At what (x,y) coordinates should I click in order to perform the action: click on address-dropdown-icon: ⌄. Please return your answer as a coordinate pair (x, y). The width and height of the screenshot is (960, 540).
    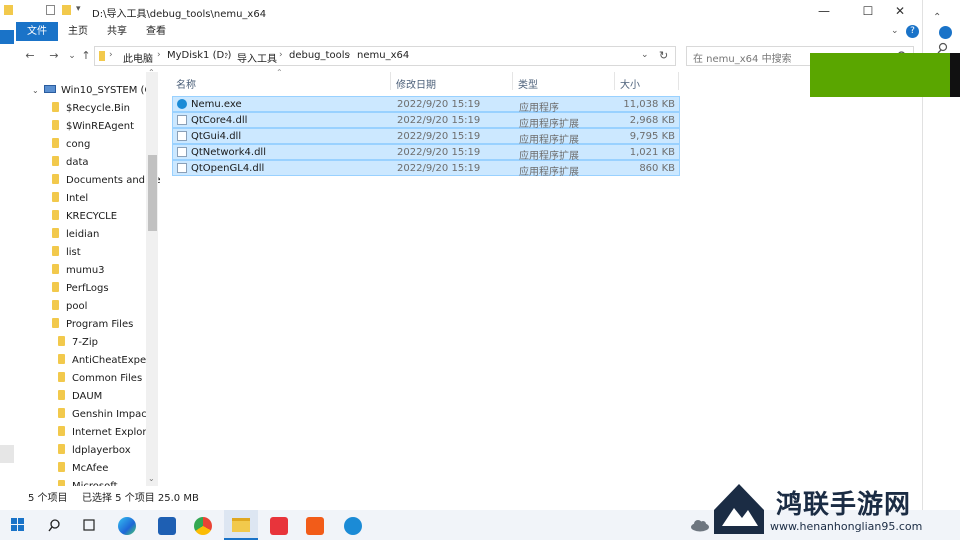
    Looking at the image, I should click on (645, 55).